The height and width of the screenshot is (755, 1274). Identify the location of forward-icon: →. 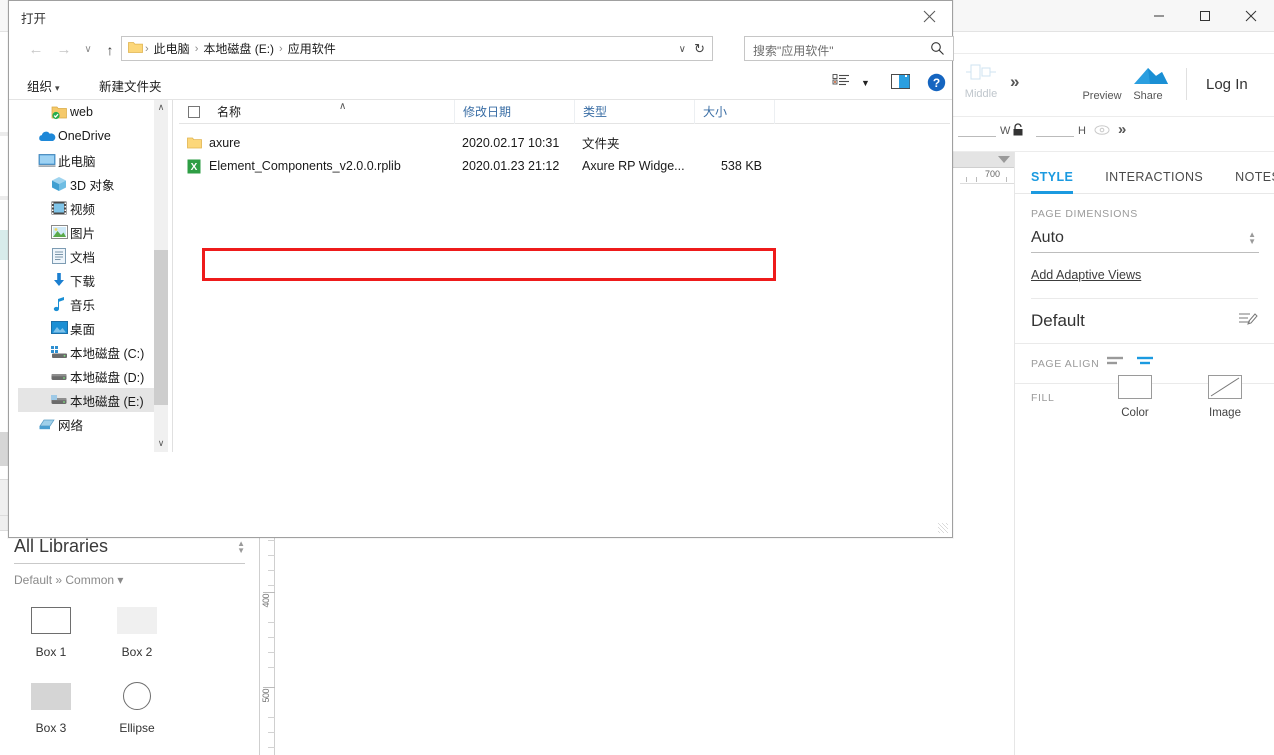
(64, 50).